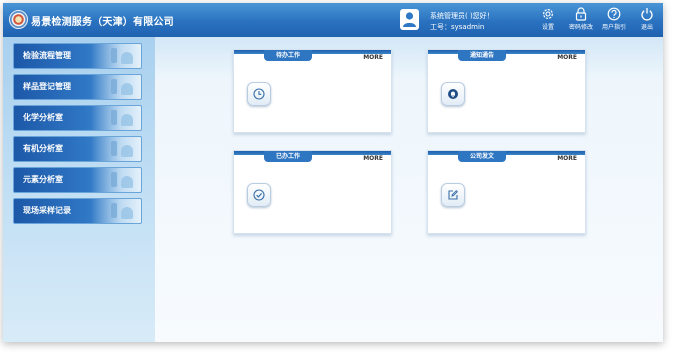 The image size is (675, 354). Describe the element at coordinates (547, 27) in the screenshot. I see `settings-label: 设置` at that location.